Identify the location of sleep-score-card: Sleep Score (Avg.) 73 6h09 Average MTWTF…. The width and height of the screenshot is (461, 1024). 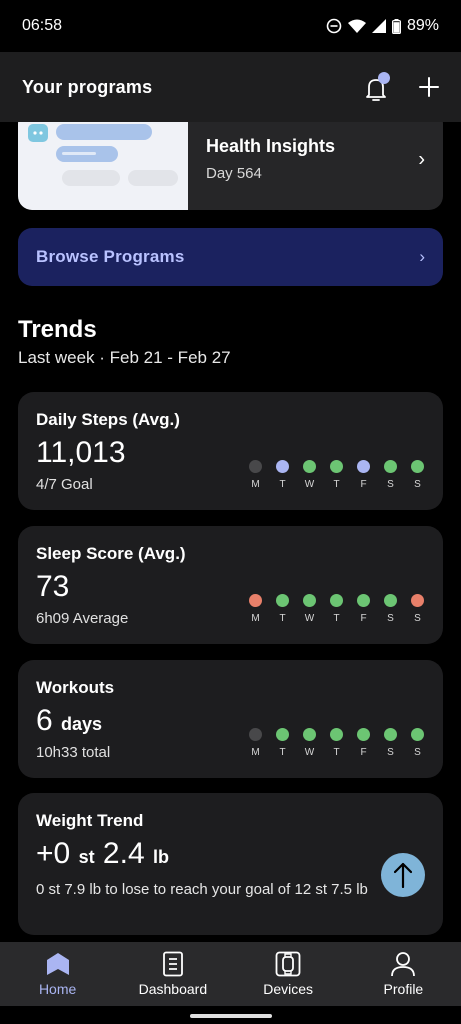
(230, 585).